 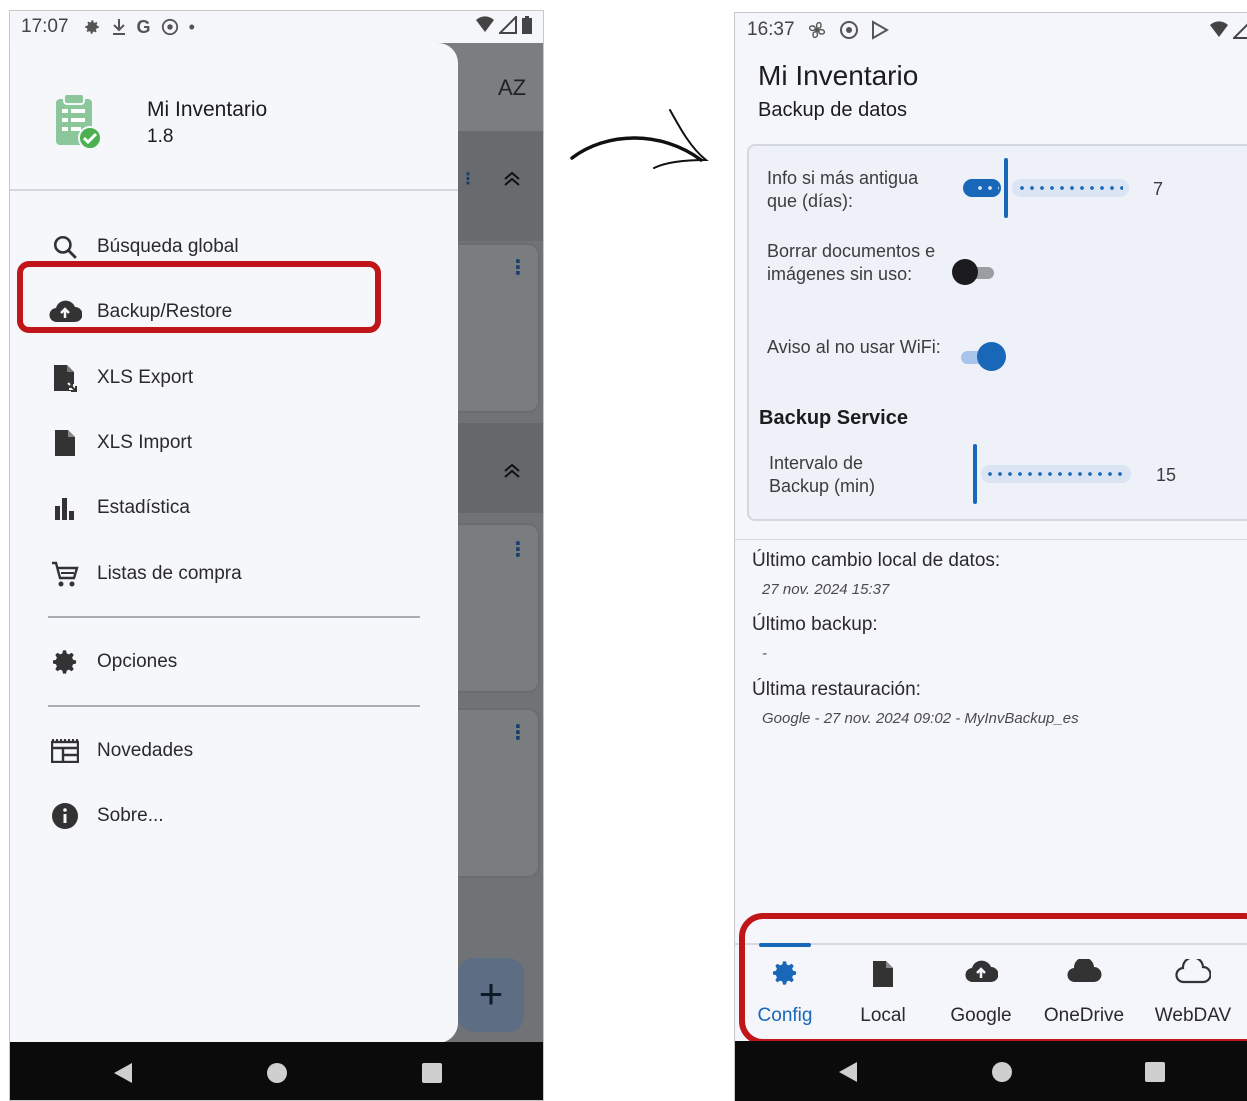 What do you see at coordinates (79, 121) in the screenshot?
I see `app-logo-icon` at bounding box center [79, 121].